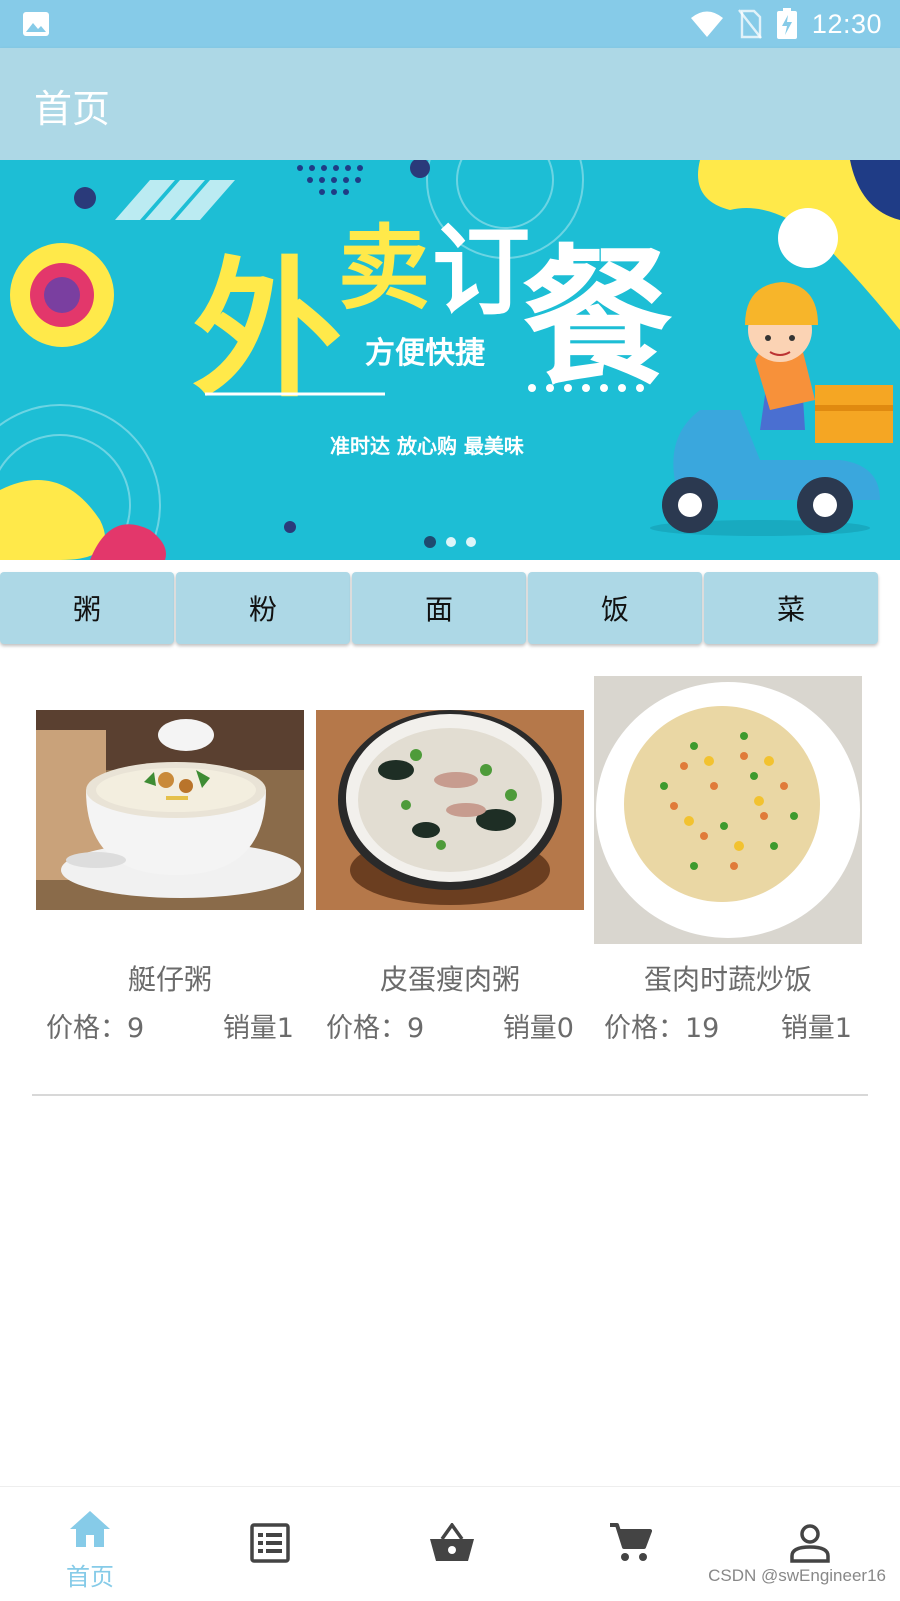  Describe the element at coordinates (846, 23) in the screenshot. I see `status-time: 12:30` at that location.